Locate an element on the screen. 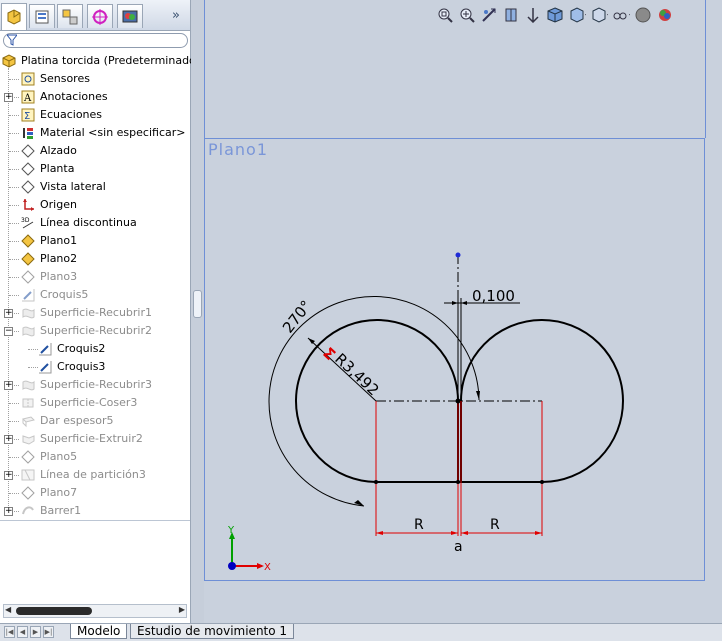  annotation-icon: A is located at coordinates (28, 97).